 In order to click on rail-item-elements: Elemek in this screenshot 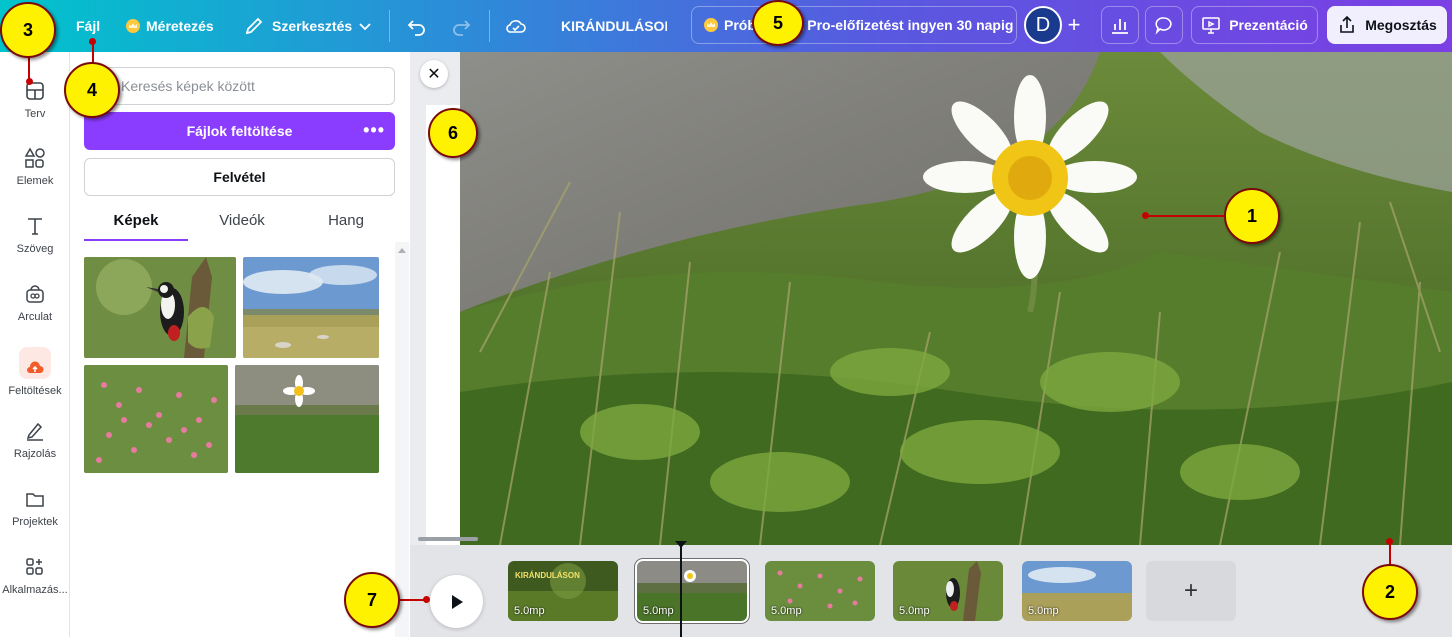, I will do `click(35, 168)`.